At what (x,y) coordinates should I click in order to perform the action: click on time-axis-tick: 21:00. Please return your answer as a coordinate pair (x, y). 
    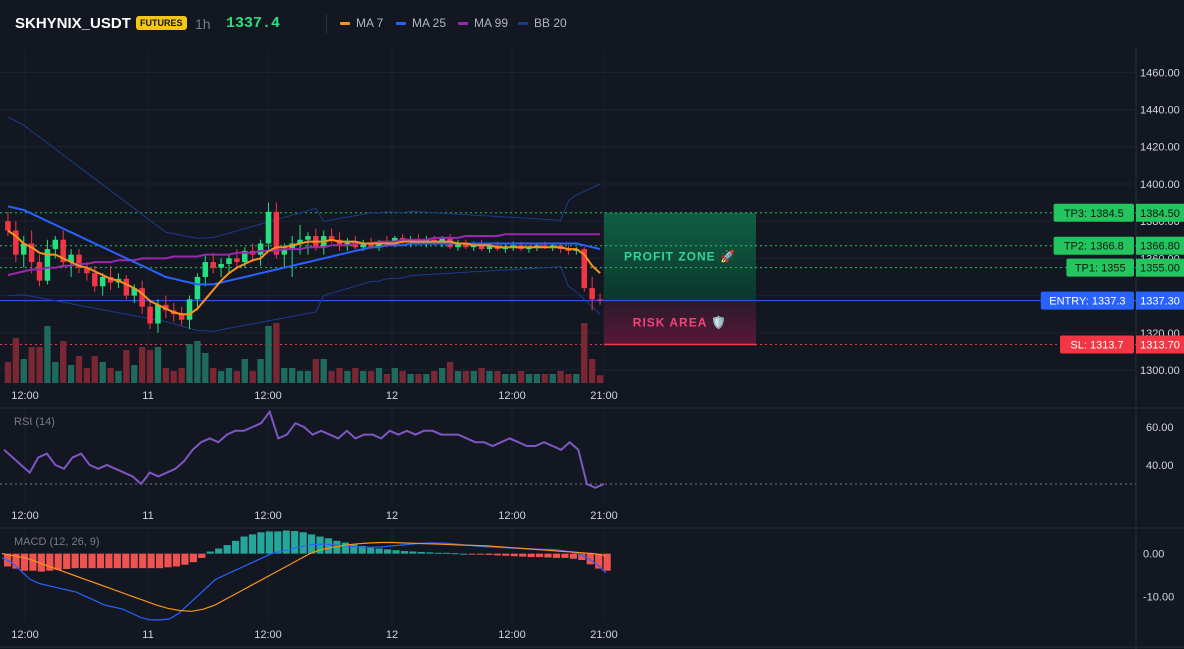
    Looking at the image, I should click on (604, 516).